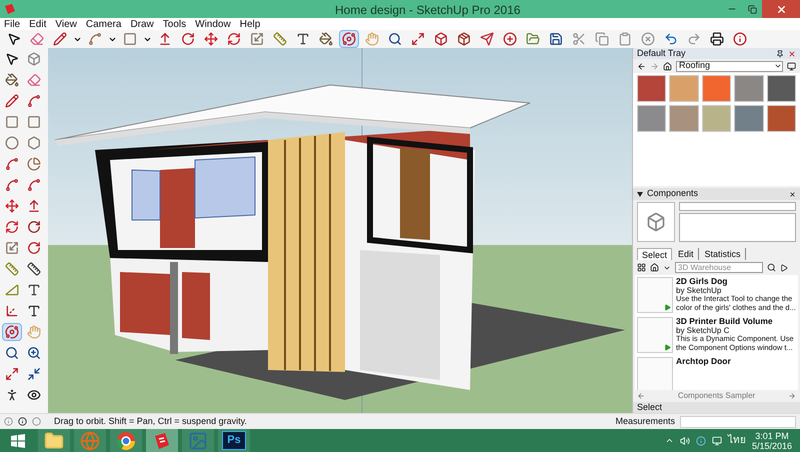 This screenshot has width=800, height=452. What do you see at coordinates (641, 267) in the screenshot?
I see `view-options-icon` at bounding box center [641, 267].